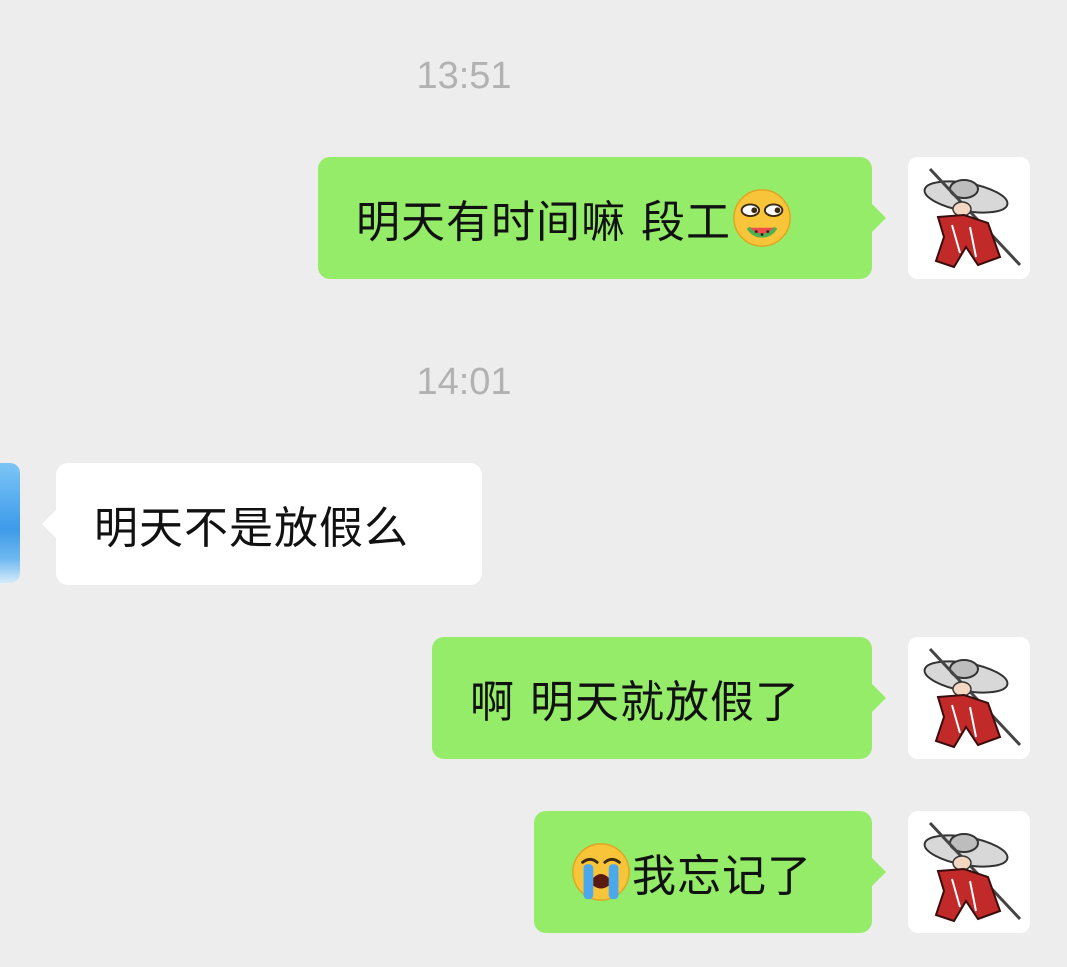 The width and height of the screenshot is (1067, 967). I want to click on message-bubble-received: 明天不是放假么, so click(262, 524).